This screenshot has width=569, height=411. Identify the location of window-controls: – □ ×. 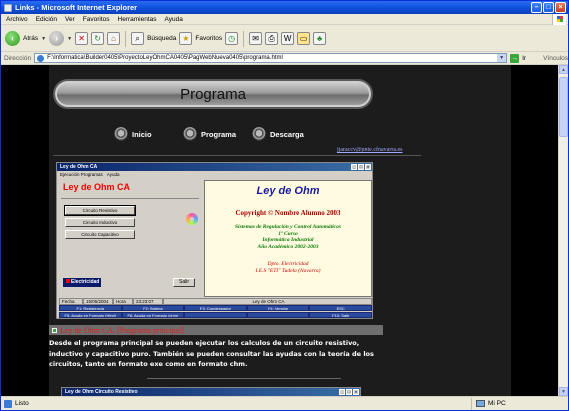
(548, 7).